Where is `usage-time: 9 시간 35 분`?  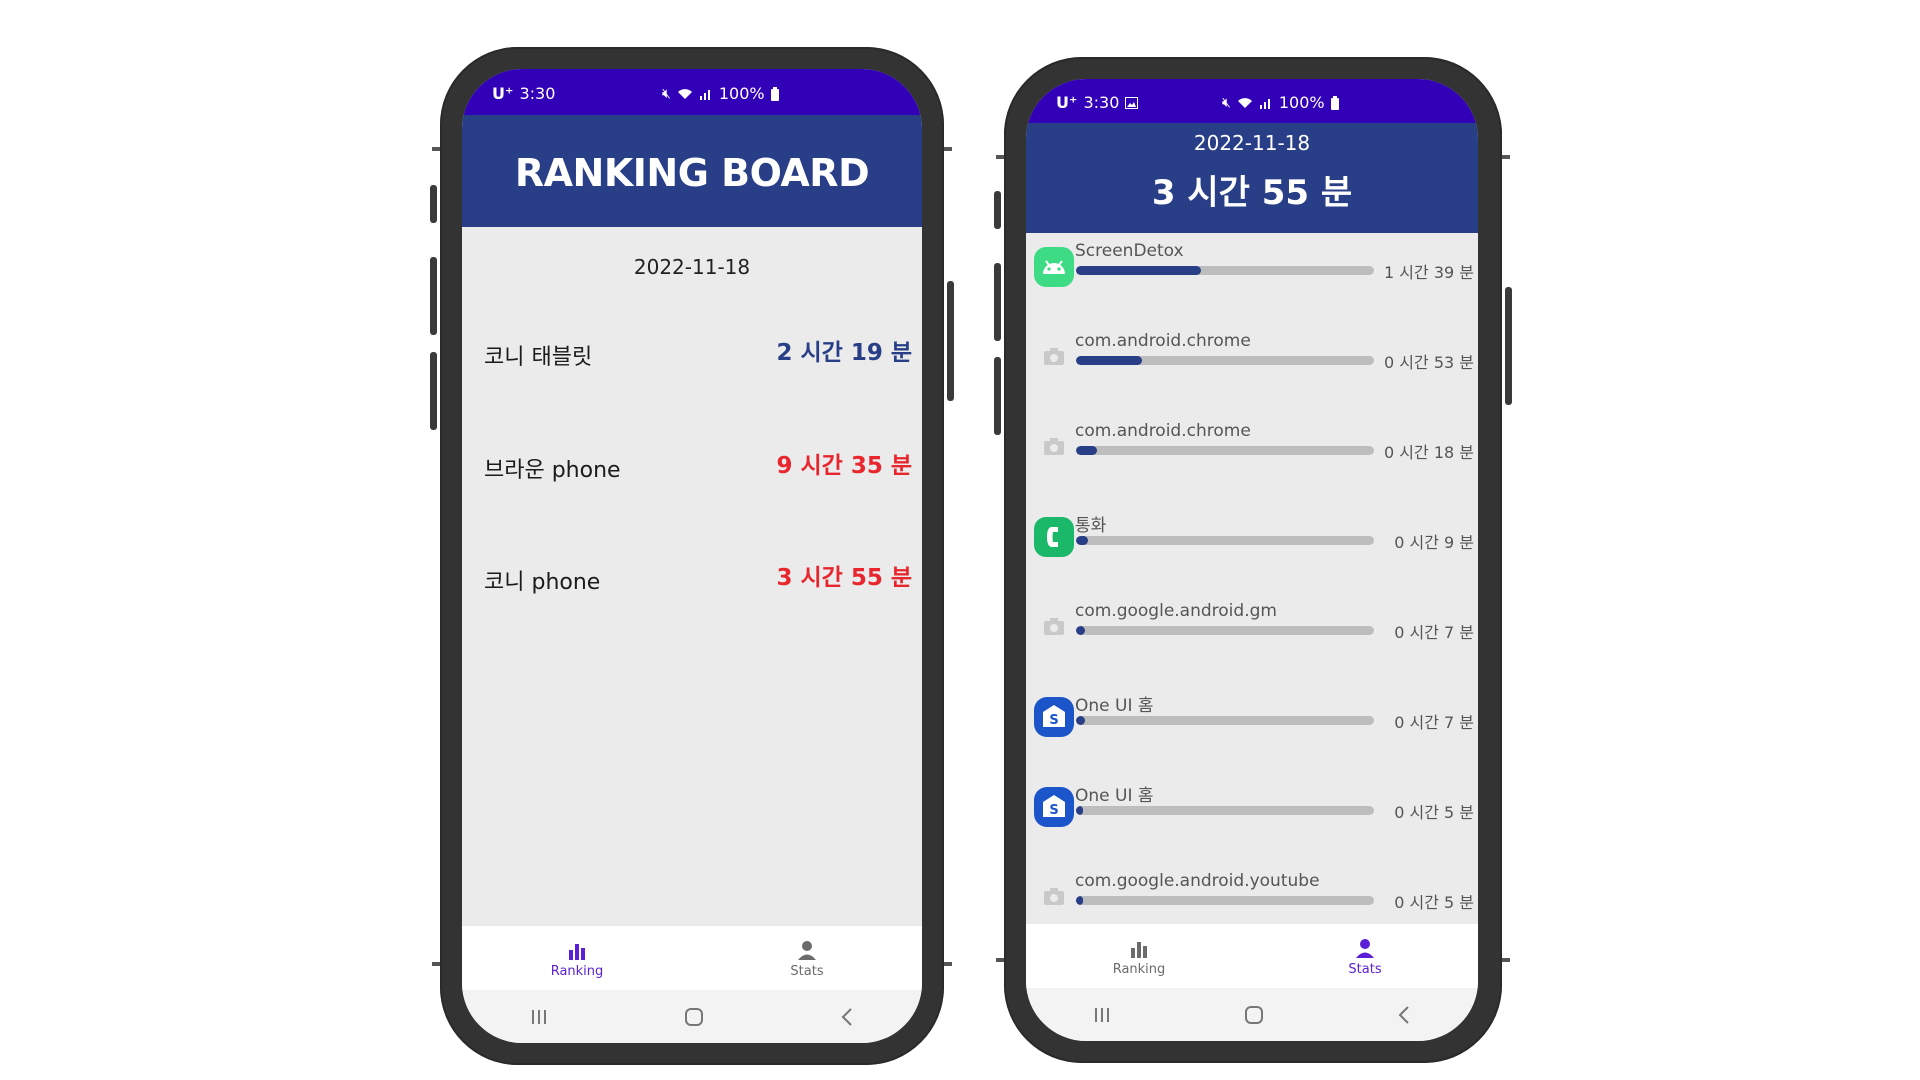
usage-time: 9 시간 35 분 is located at coordinates (844, 466).